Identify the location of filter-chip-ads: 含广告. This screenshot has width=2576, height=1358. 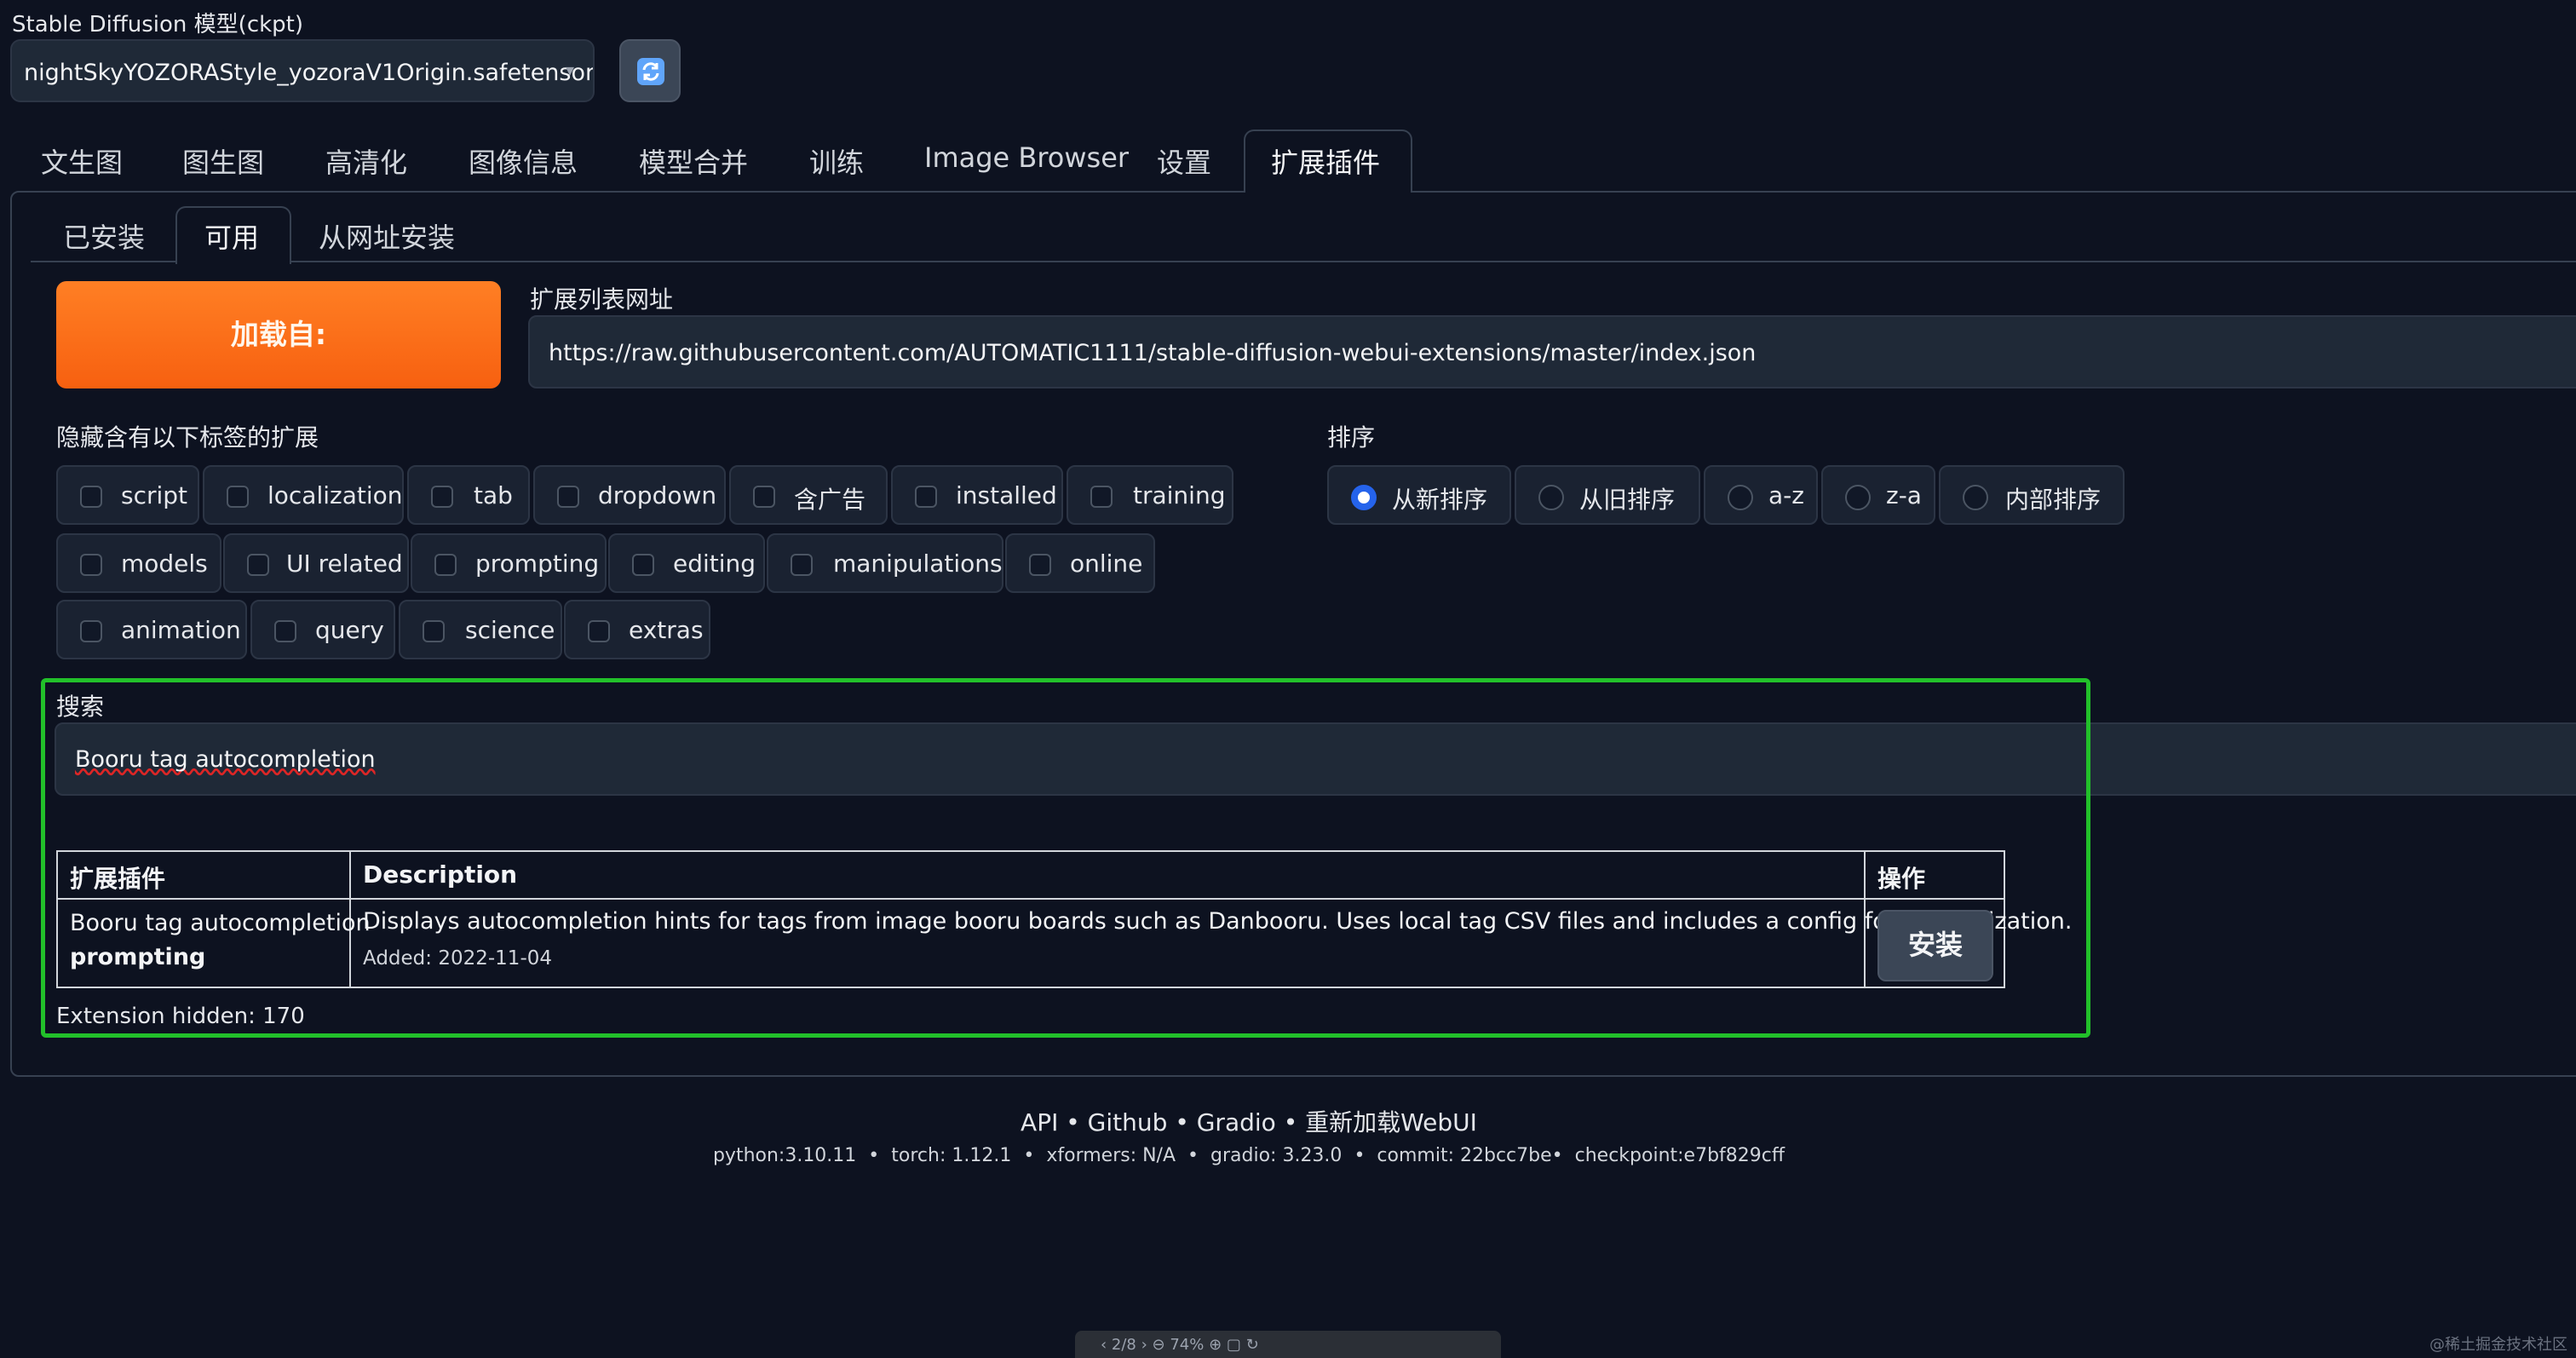
(809, 495).